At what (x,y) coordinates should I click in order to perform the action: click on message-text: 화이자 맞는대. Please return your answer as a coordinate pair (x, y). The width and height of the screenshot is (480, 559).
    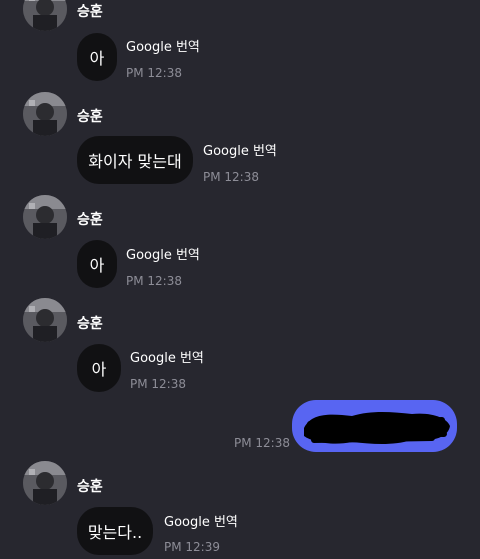
    Looking at the image, I should click on (135, 161).